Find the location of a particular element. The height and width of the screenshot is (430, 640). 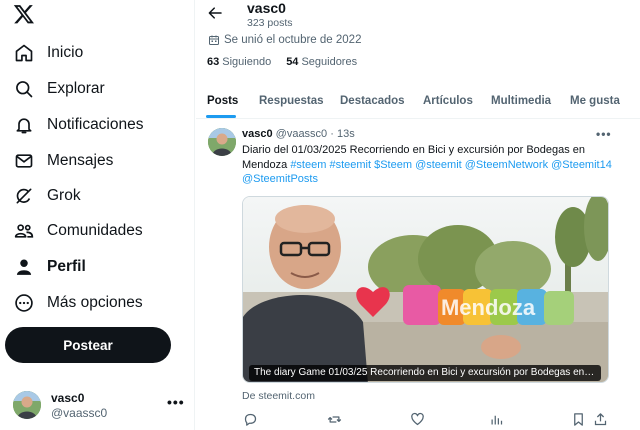

joined-date: Se unió el octubre de 2022 is located at coordinates (284, 40).